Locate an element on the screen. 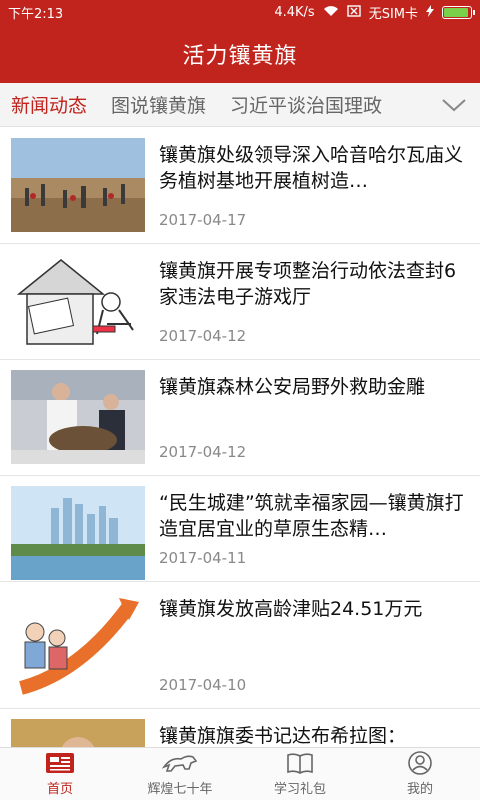 The height and width of the screenshot is (800, 480). newspaper-icon is located at coordinates (60, 763).